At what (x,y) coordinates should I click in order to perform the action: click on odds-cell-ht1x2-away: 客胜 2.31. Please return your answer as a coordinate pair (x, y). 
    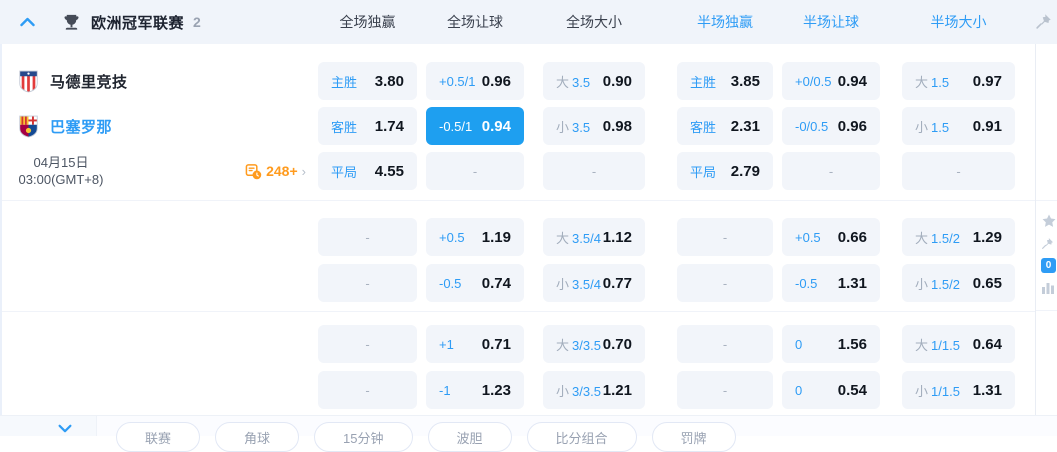
    Looking at the image, I should click on (725, 126).